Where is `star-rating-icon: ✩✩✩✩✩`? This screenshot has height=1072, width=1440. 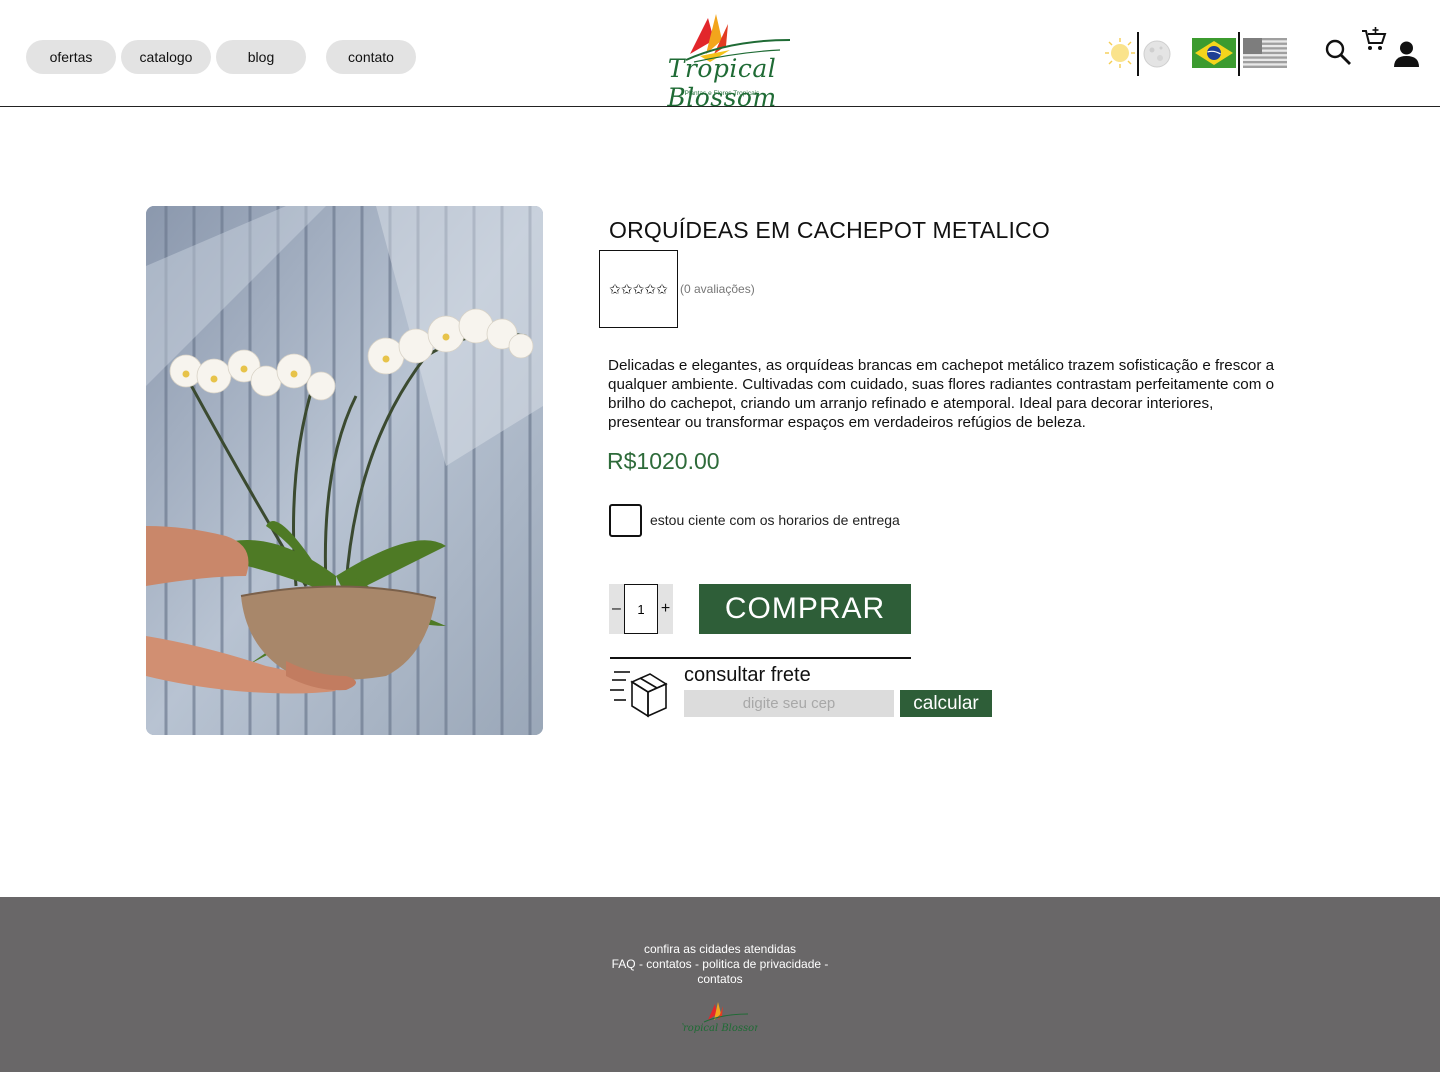 star-rating-icon: ✩✩✩✩✩ is located at coordinates (638, 288).